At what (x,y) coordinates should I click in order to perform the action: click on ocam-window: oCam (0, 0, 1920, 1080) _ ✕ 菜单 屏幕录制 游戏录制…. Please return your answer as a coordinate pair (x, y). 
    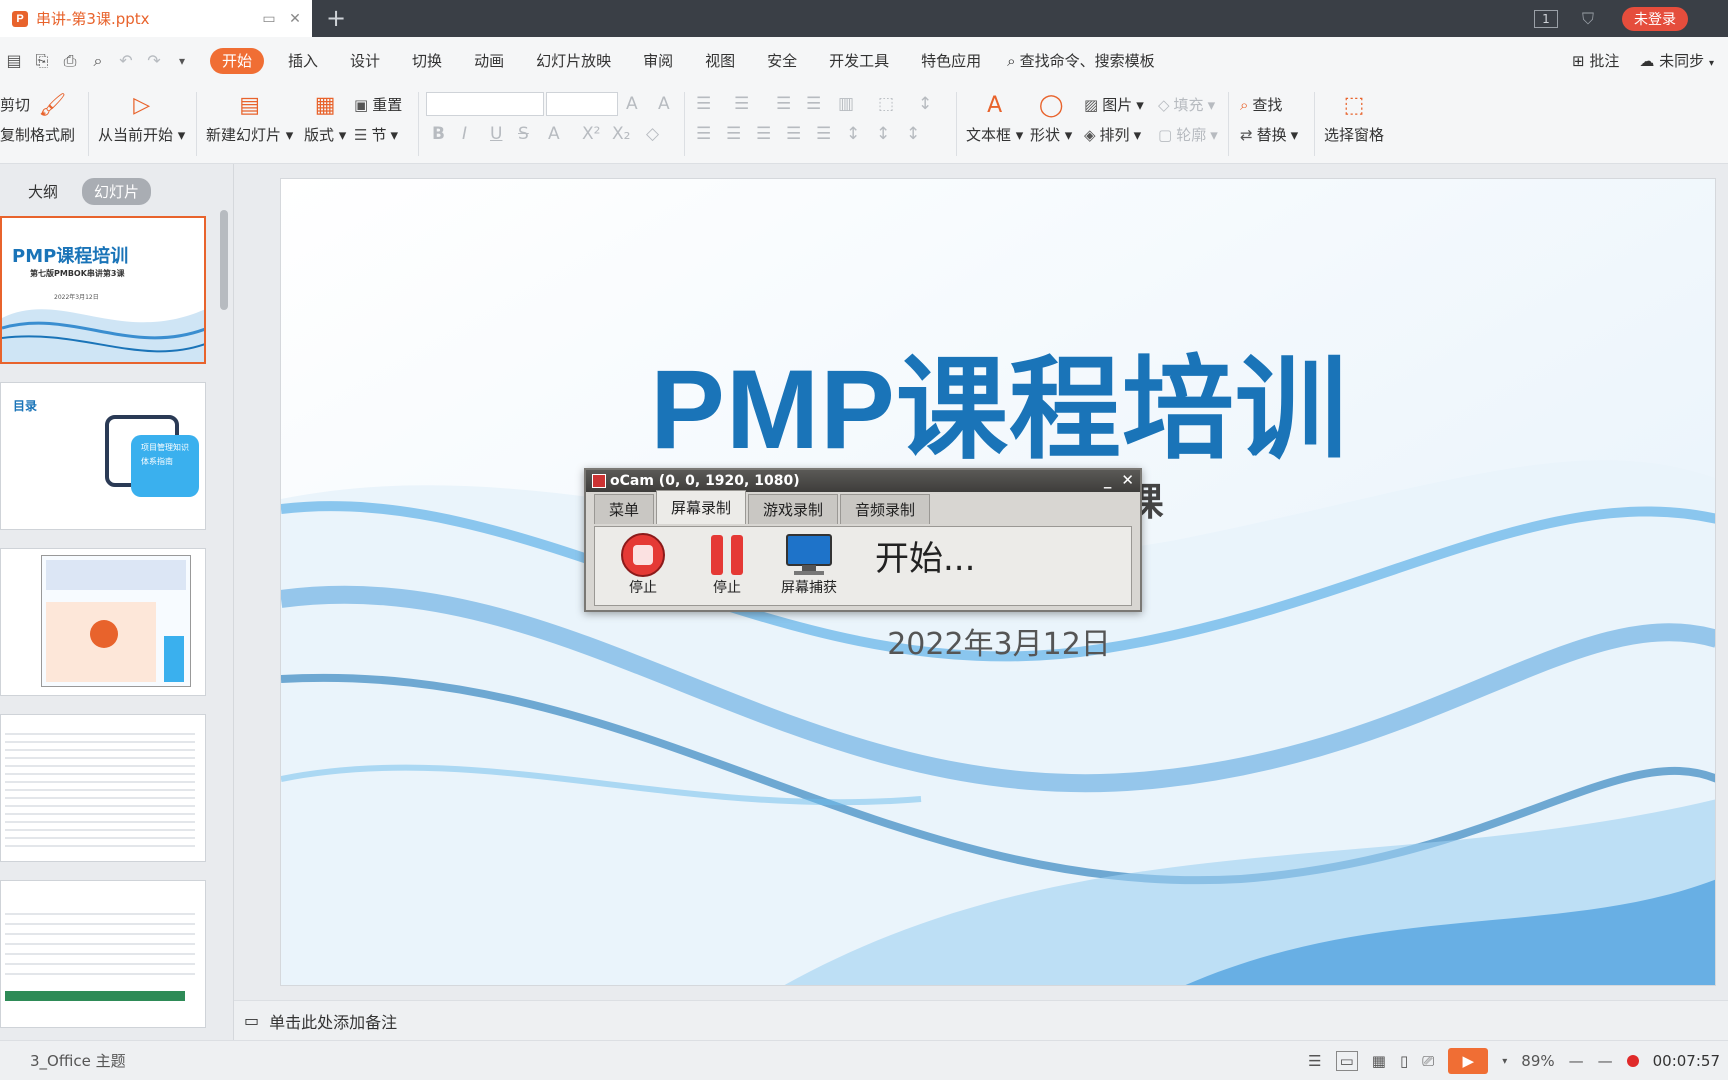
    Looking at the image, I should click on (863, 540).